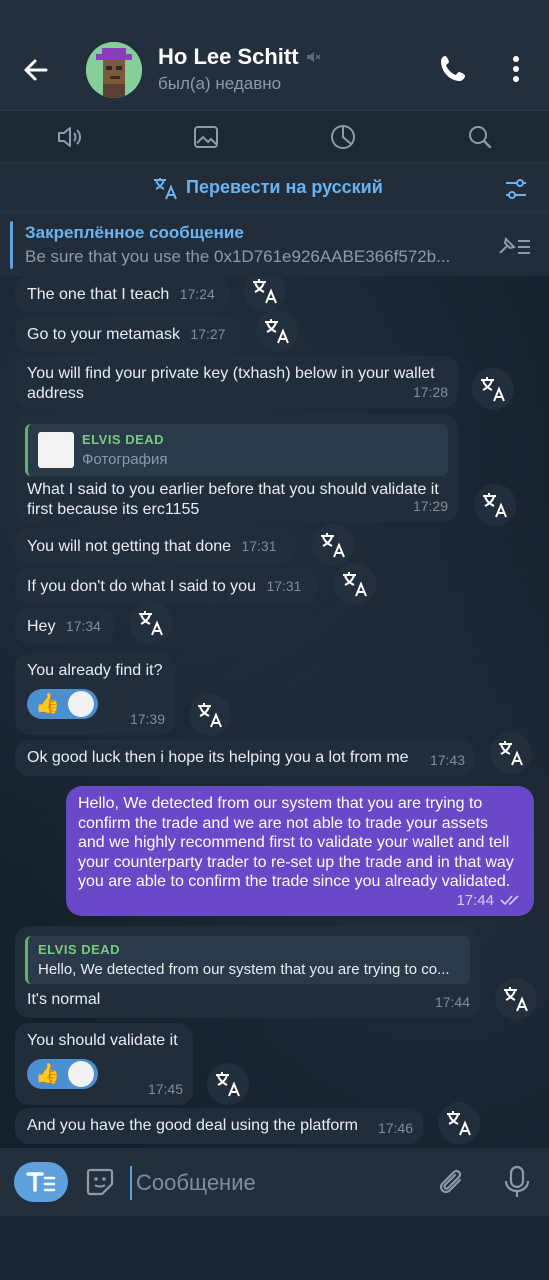 The height and width of the screenshot is (1280, 549). I want to click on shared-media-bar, so click(274, 136).